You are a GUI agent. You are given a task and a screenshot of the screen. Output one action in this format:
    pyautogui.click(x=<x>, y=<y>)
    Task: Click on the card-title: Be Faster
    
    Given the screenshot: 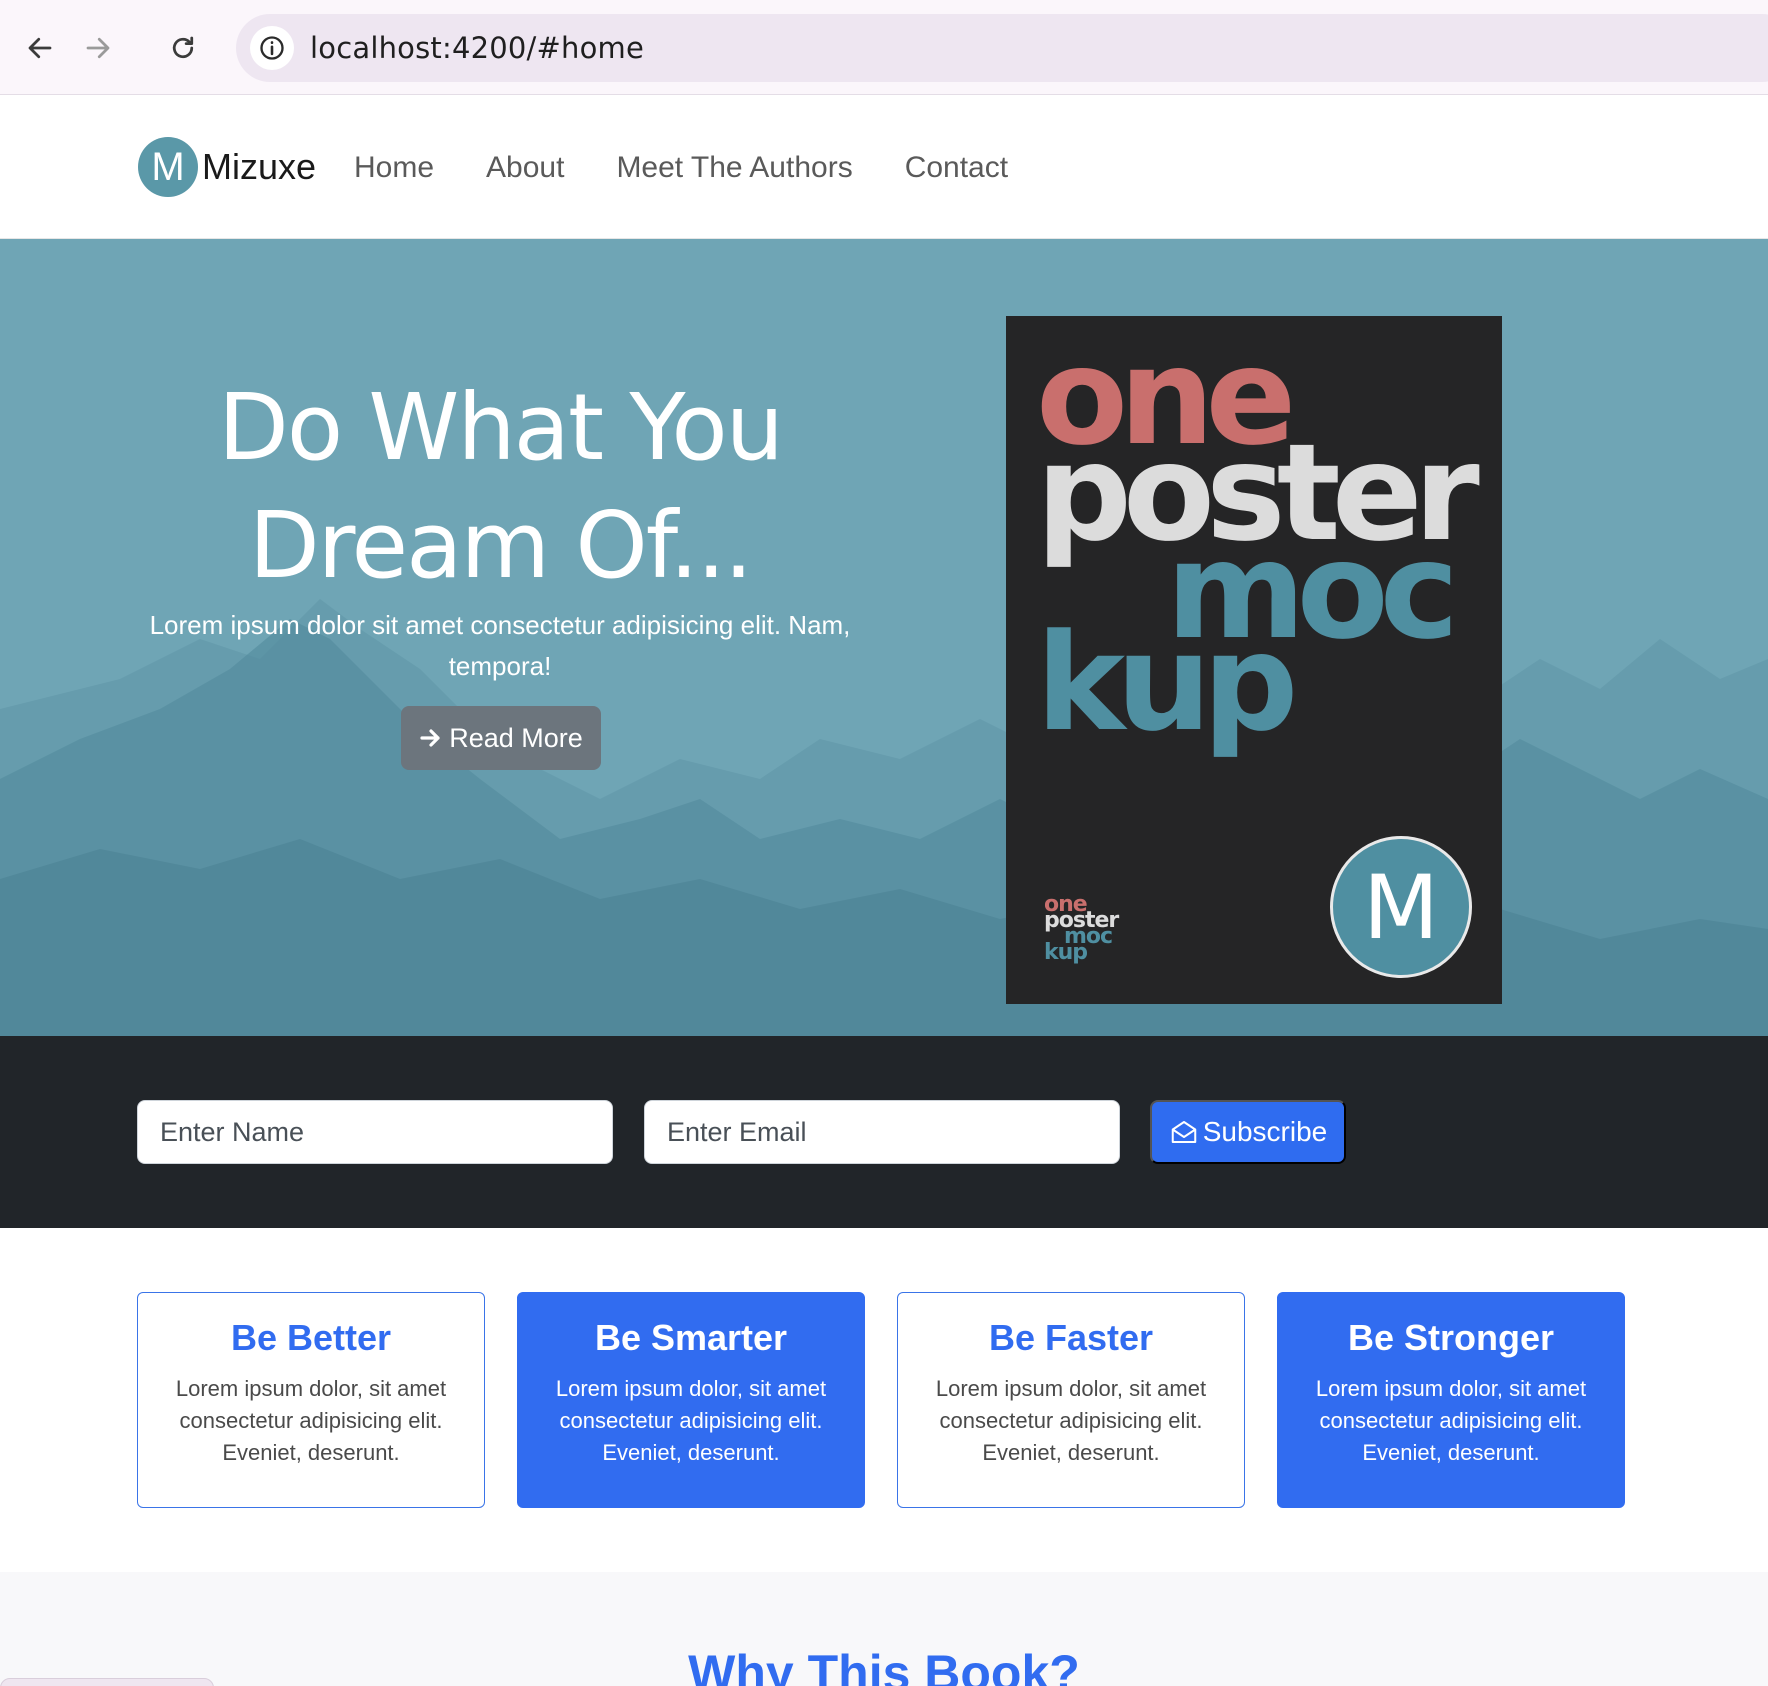 What is the action you would take?
    pyautogui.click(x=1071, y=1337)
    